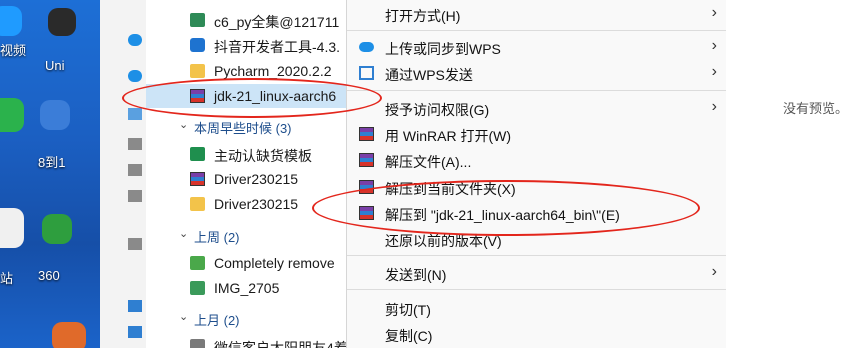 The width and height of the screenshot is (854, 348). Describe the element at coordinates (12, 228) in the screenshot. I see `pink-app-icon` at that location.